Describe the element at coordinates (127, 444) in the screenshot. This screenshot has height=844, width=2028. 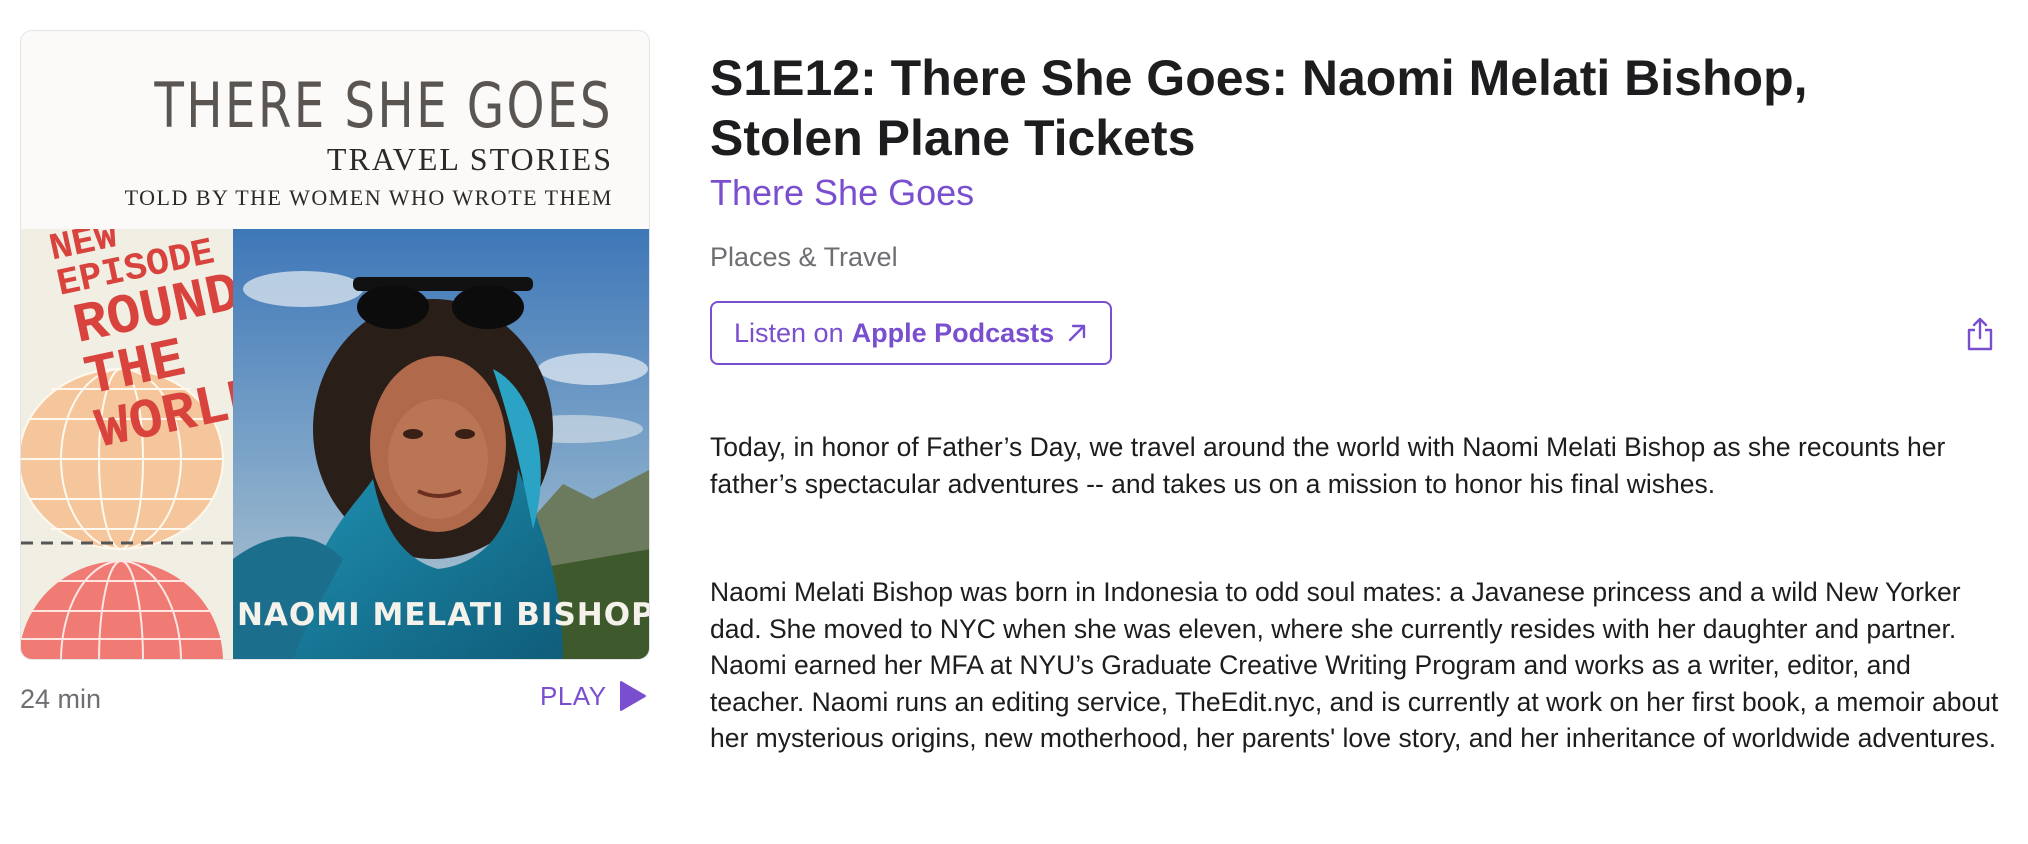
I see `artwork-globe-panel: NEW EPISODE ROUND THE WORLD` at that location.